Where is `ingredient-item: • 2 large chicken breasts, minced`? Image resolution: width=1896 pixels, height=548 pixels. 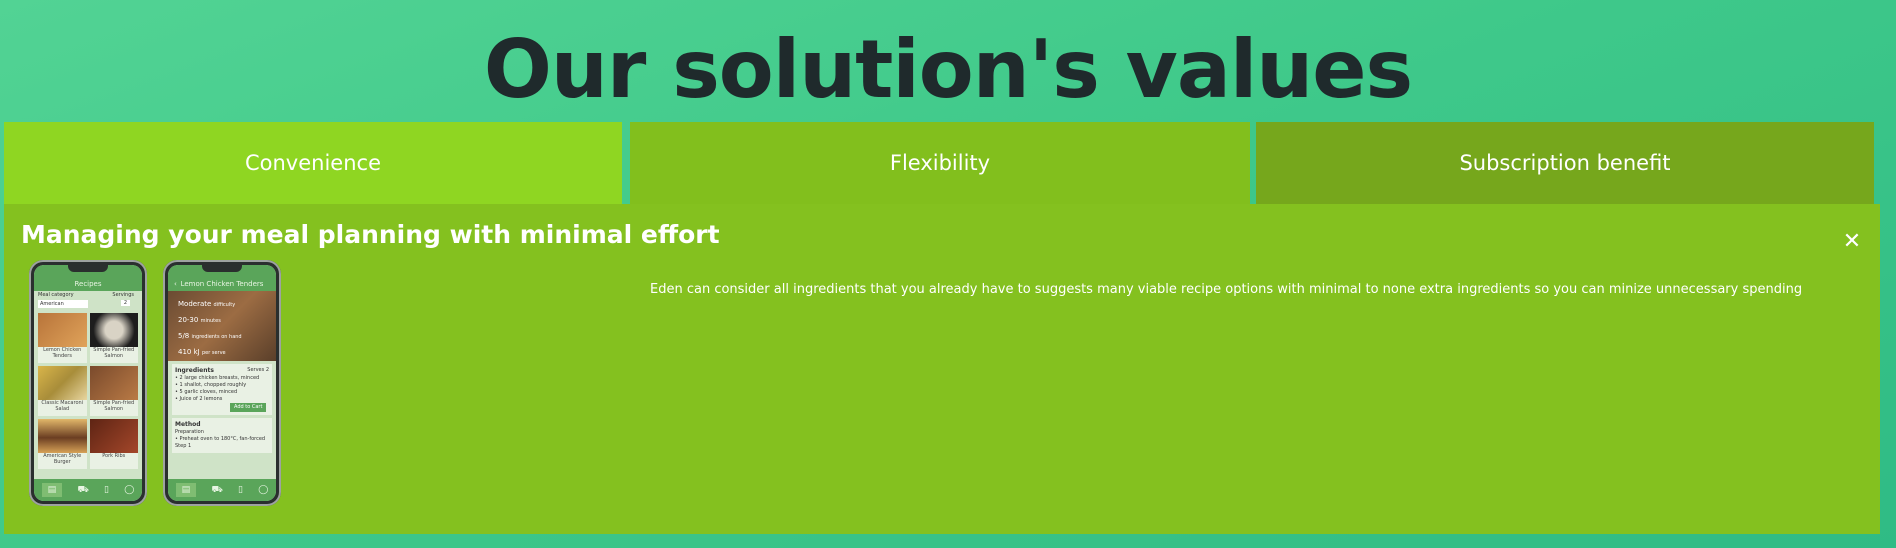
ingredient-item: • 2 large chicken breasts, minced is located at coordinates (217, 378).